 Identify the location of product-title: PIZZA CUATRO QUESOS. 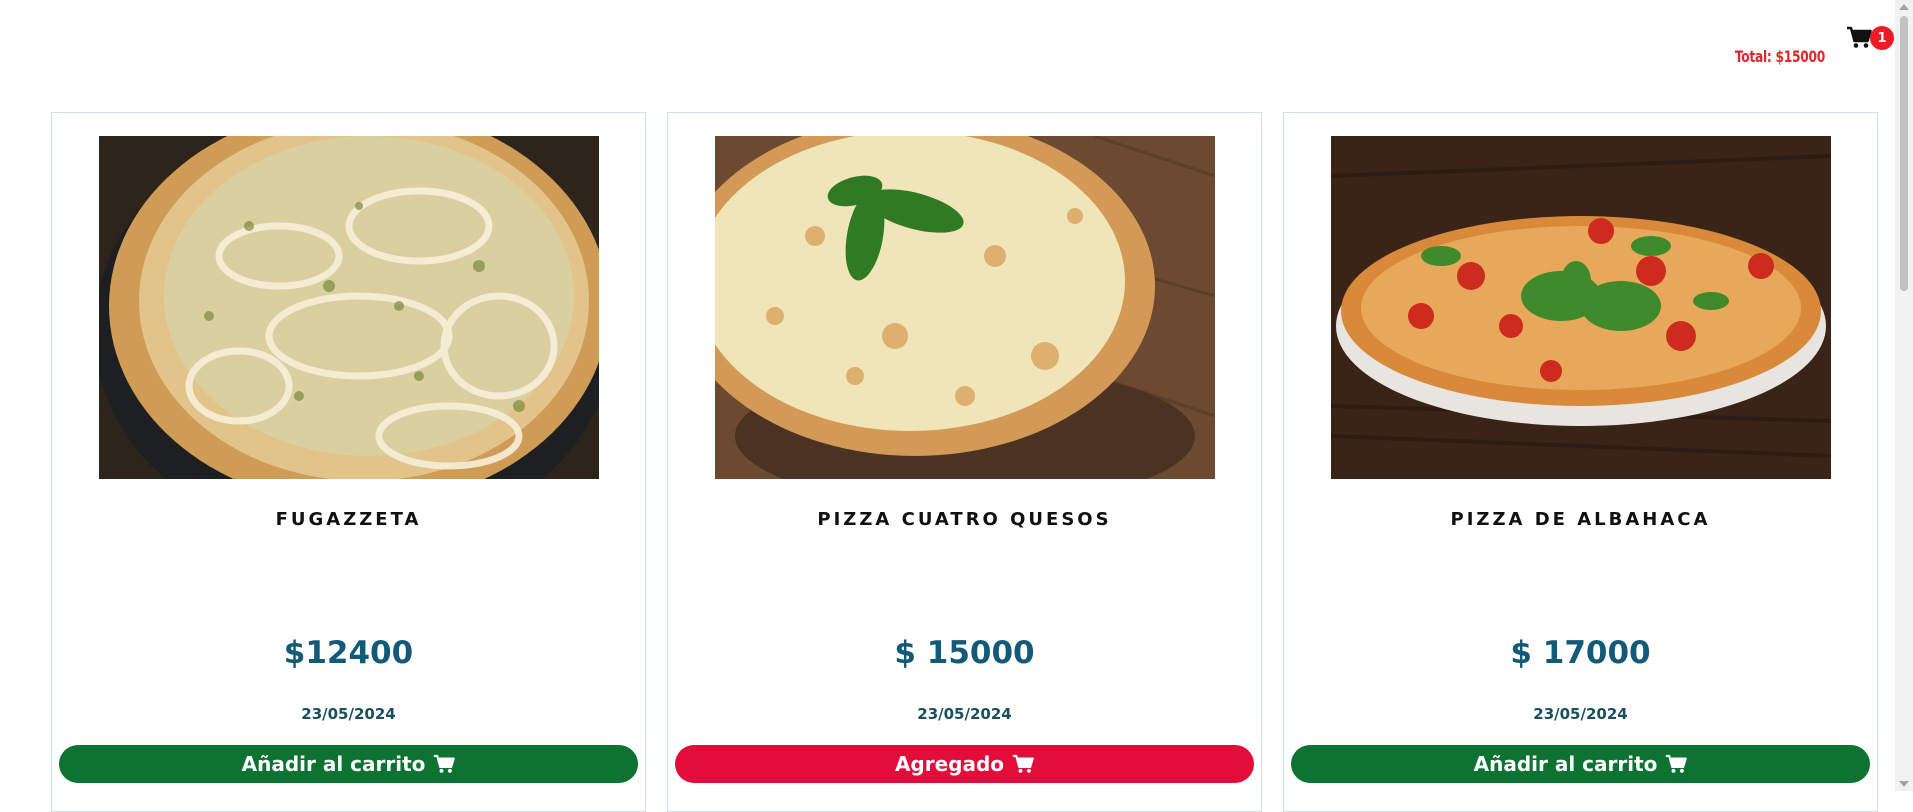
(964, 519).